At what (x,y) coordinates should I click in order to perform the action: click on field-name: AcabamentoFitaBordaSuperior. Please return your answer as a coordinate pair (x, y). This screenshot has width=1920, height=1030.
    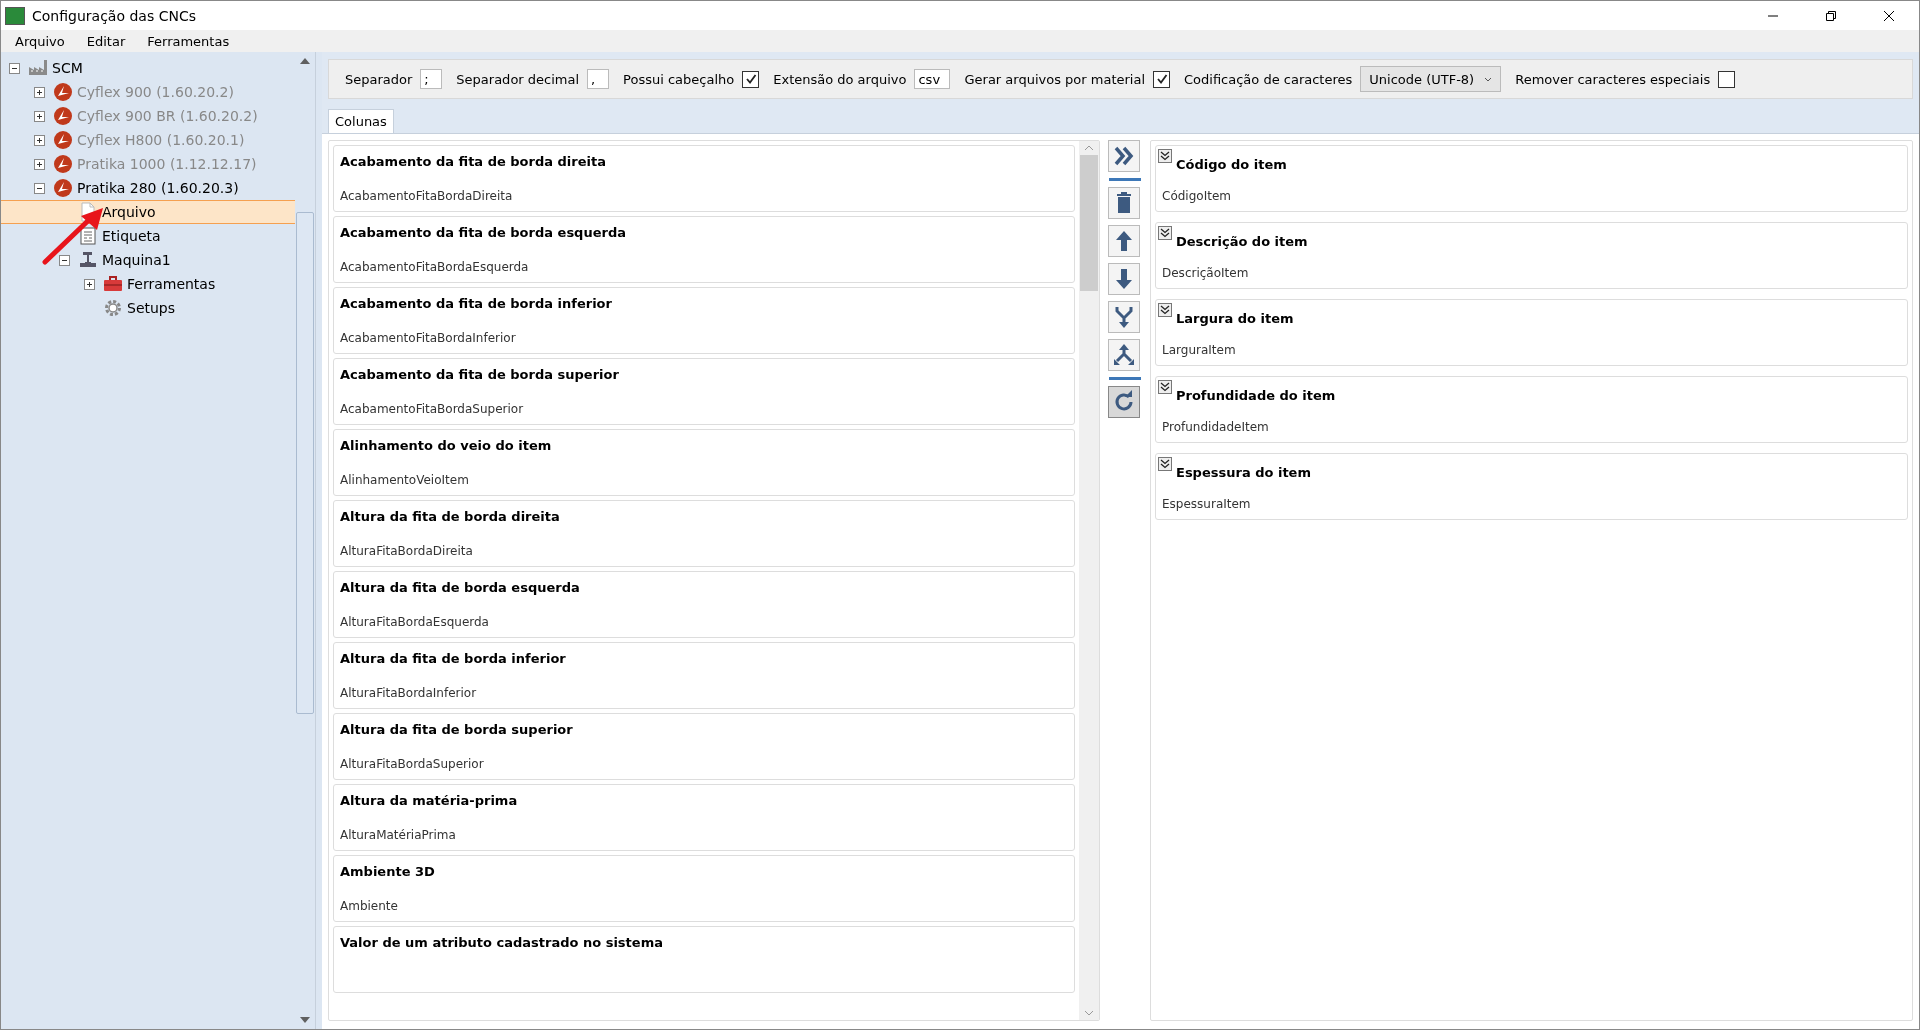
    Looking at the image, I should click on (432, 409).